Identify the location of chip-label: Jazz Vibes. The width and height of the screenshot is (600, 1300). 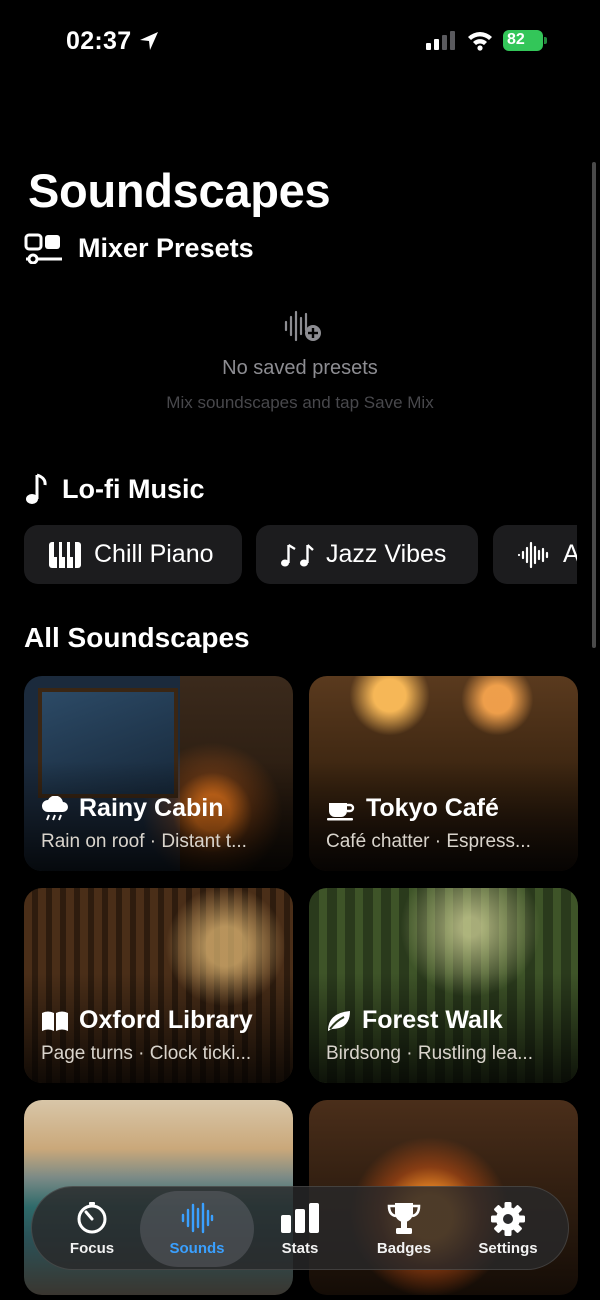
(386, 554).